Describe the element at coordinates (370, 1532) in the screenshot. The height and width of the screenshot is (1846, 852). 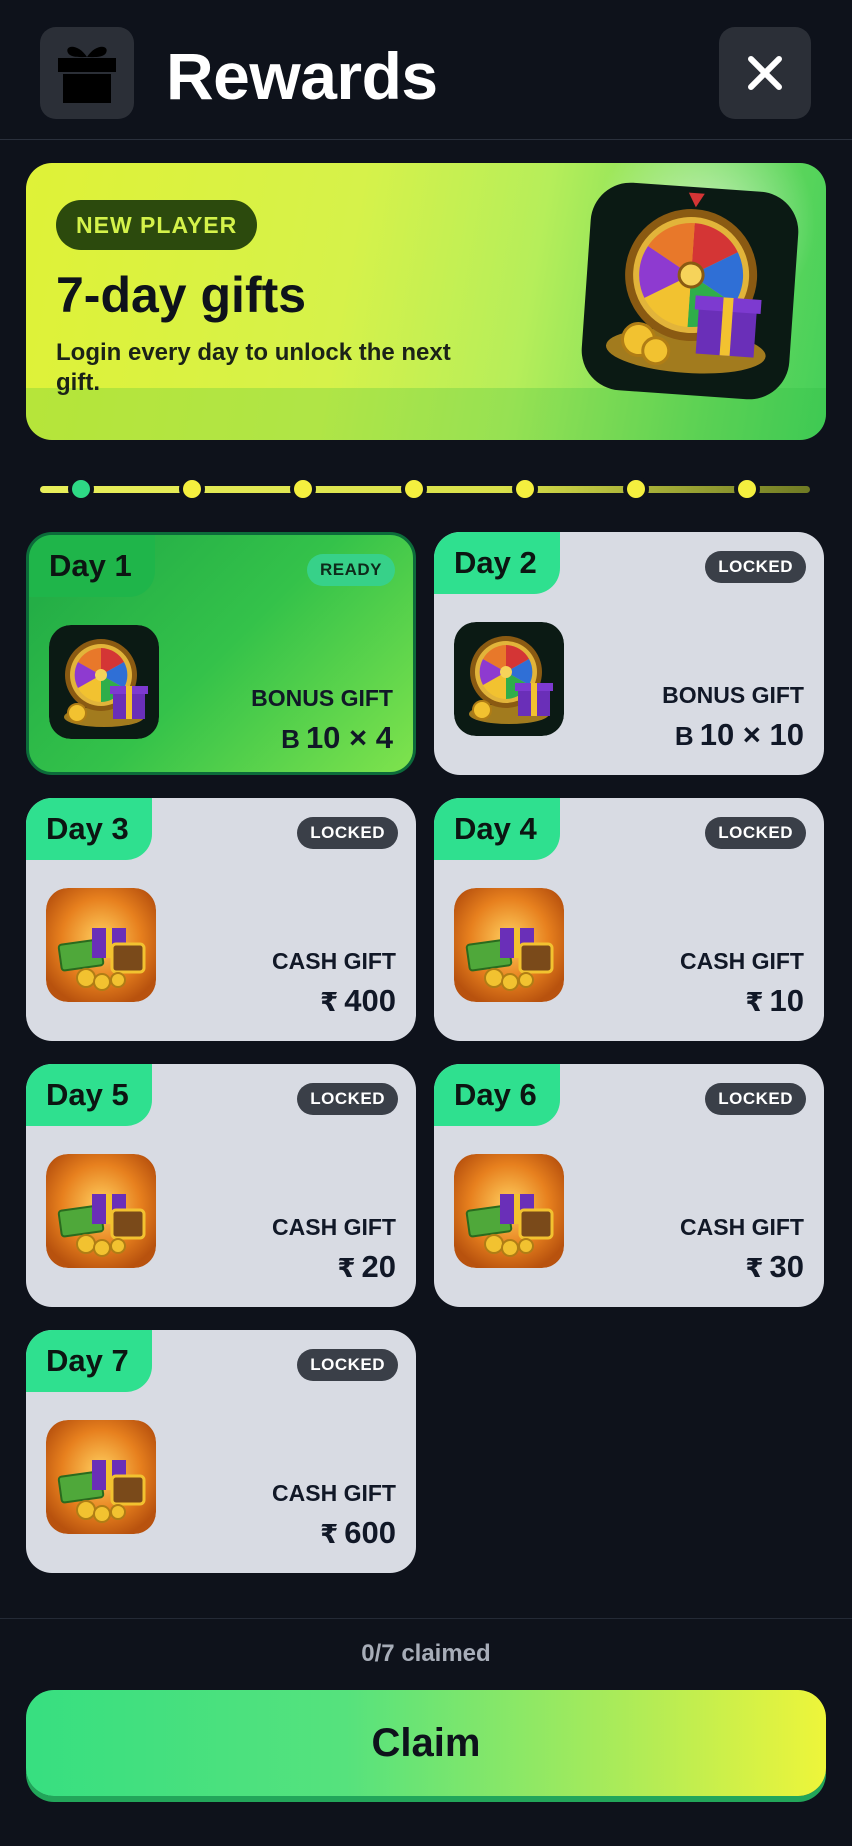
I see `amount-value: 600` at that location.